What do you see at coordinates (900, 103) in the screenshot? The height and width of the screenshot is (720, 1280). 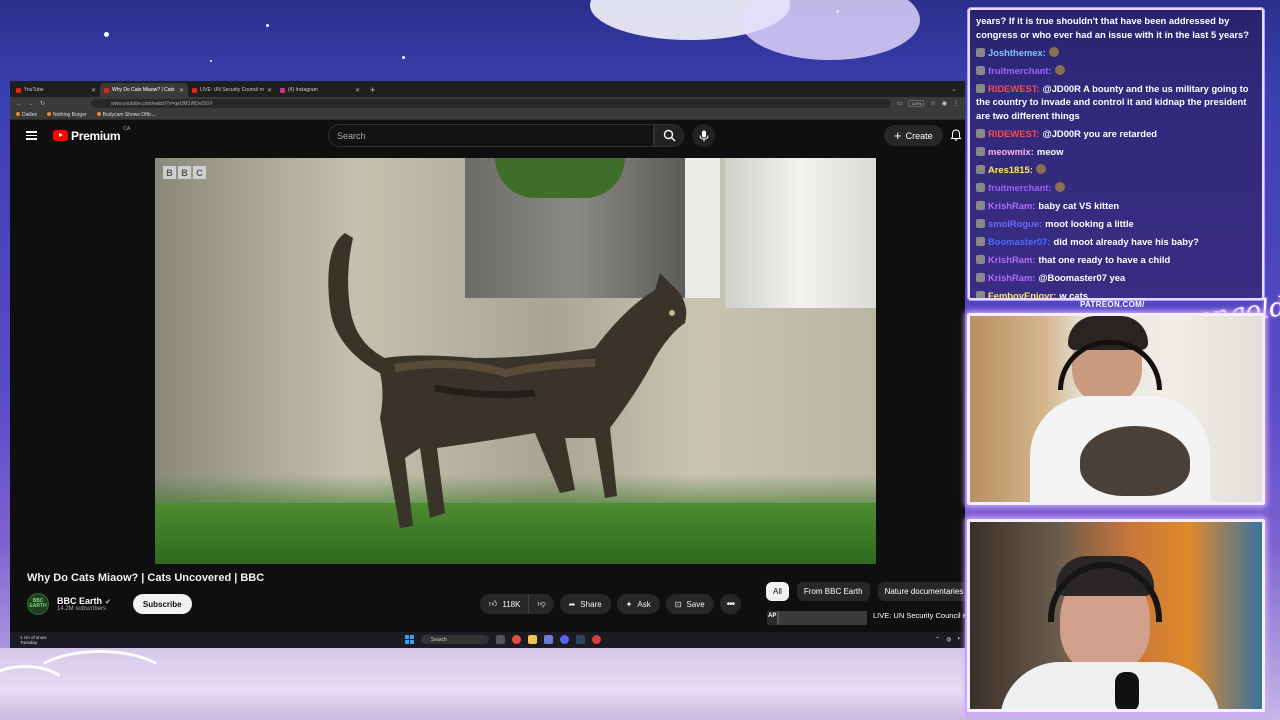 I see `screen-icon: ▭` at bounding box center [900, 103].